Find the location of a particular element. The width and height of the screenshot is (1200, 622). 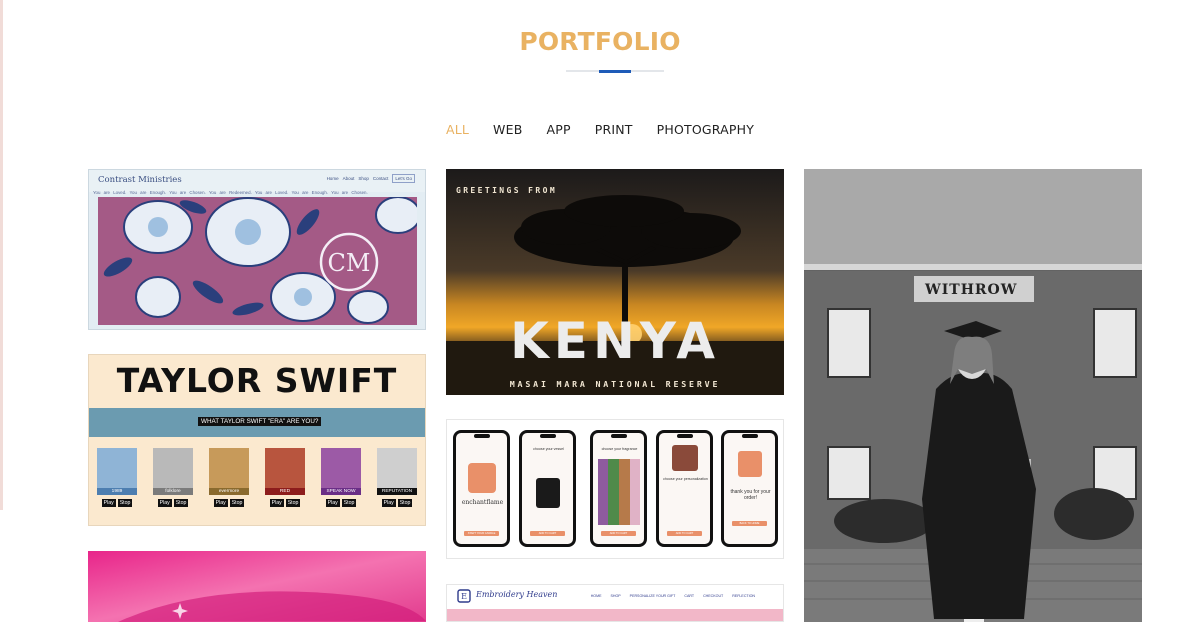

product-image is located at coordinates (685, 458).